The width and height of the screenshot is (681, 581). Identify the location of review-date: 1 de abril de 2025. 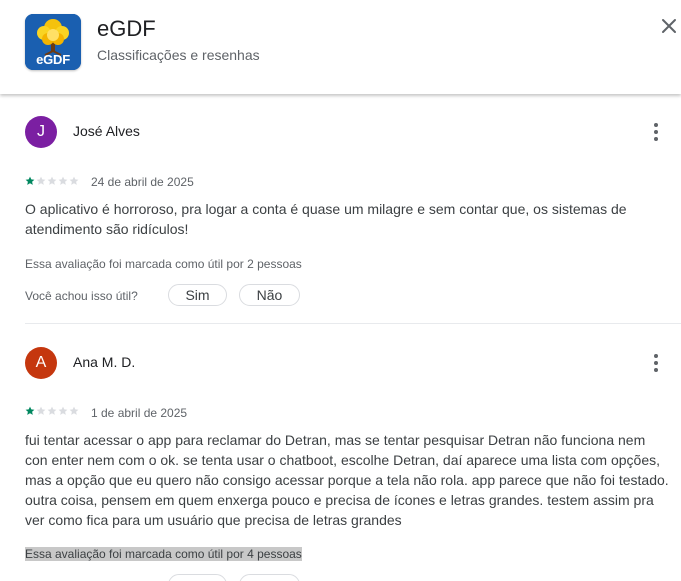
(139, 413).